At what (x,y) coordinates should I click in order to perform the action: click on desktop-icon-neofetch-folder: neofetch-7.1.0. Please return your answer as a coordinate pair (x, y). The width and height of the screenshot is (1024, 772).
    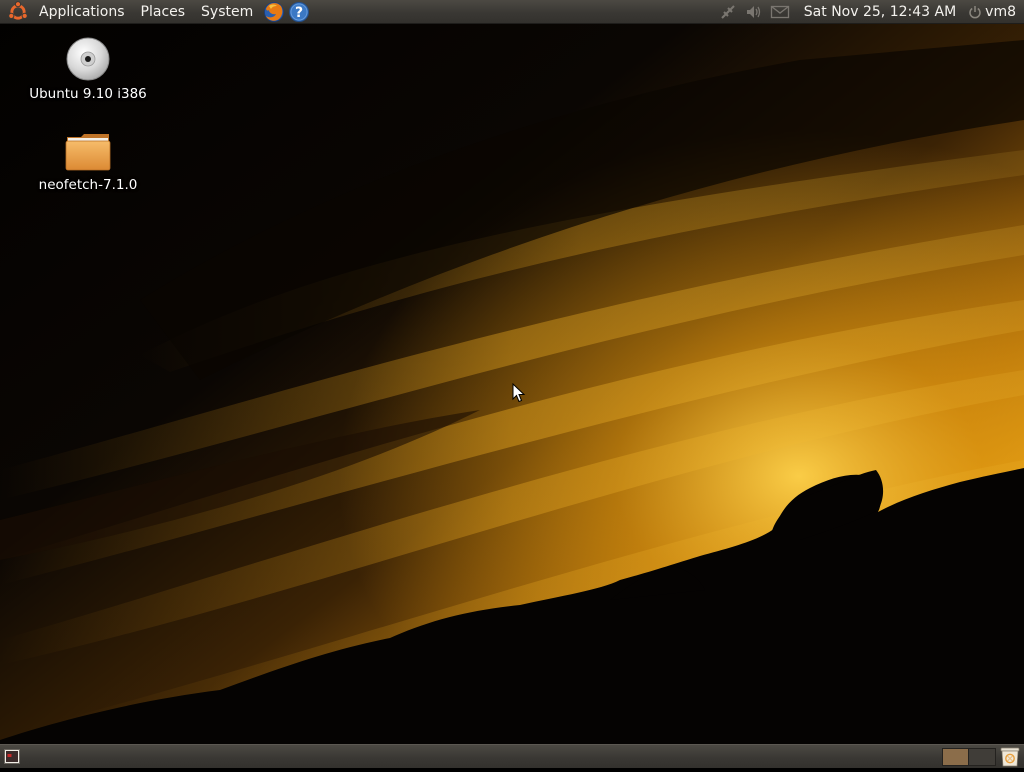
    Looking at the image, I should click on (88, 162).